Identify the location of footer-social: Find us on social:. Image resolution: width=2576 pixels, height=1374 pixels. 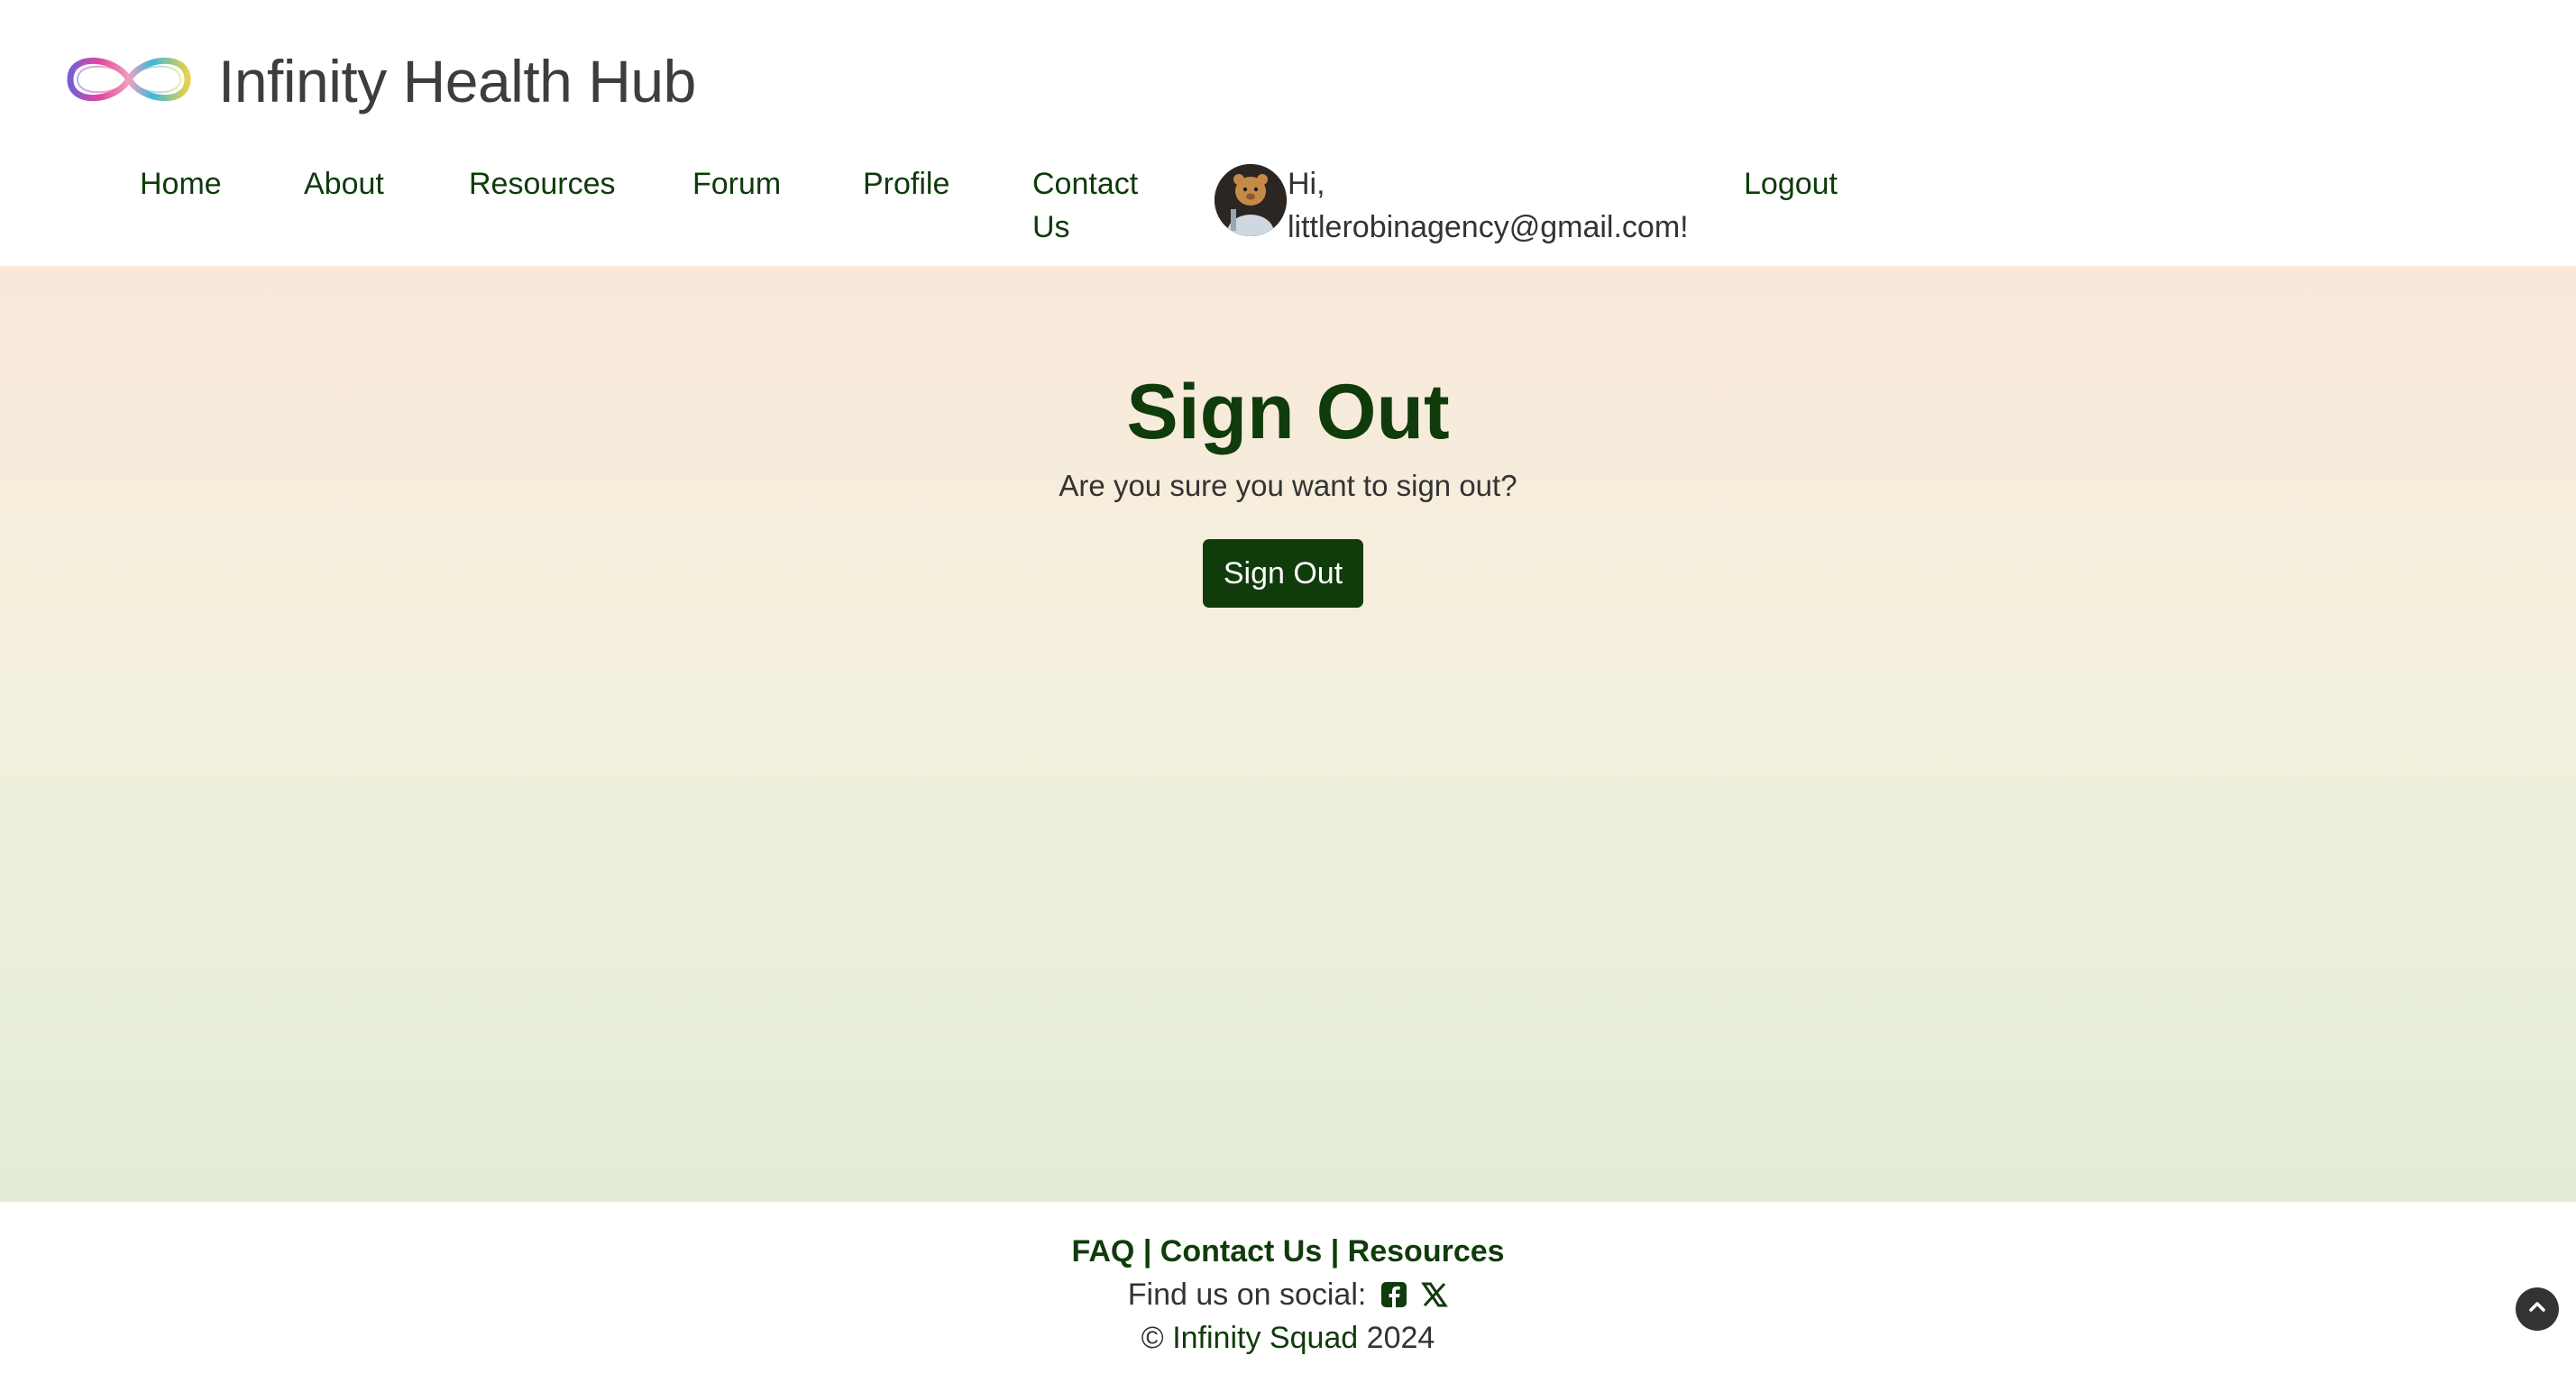
(1288, 1297).